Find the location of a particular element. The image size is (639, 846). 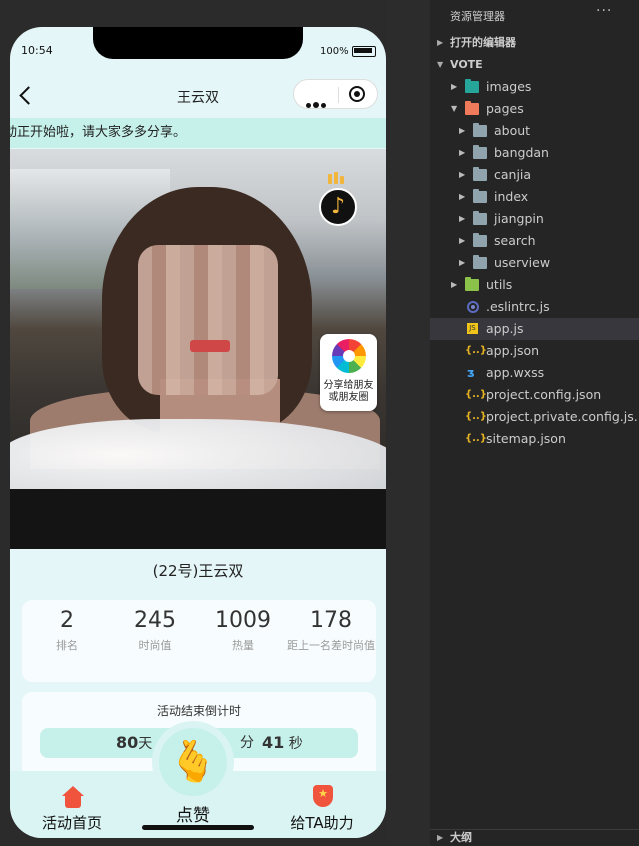

section-label: VOTE is located at coordinates (466, 64).